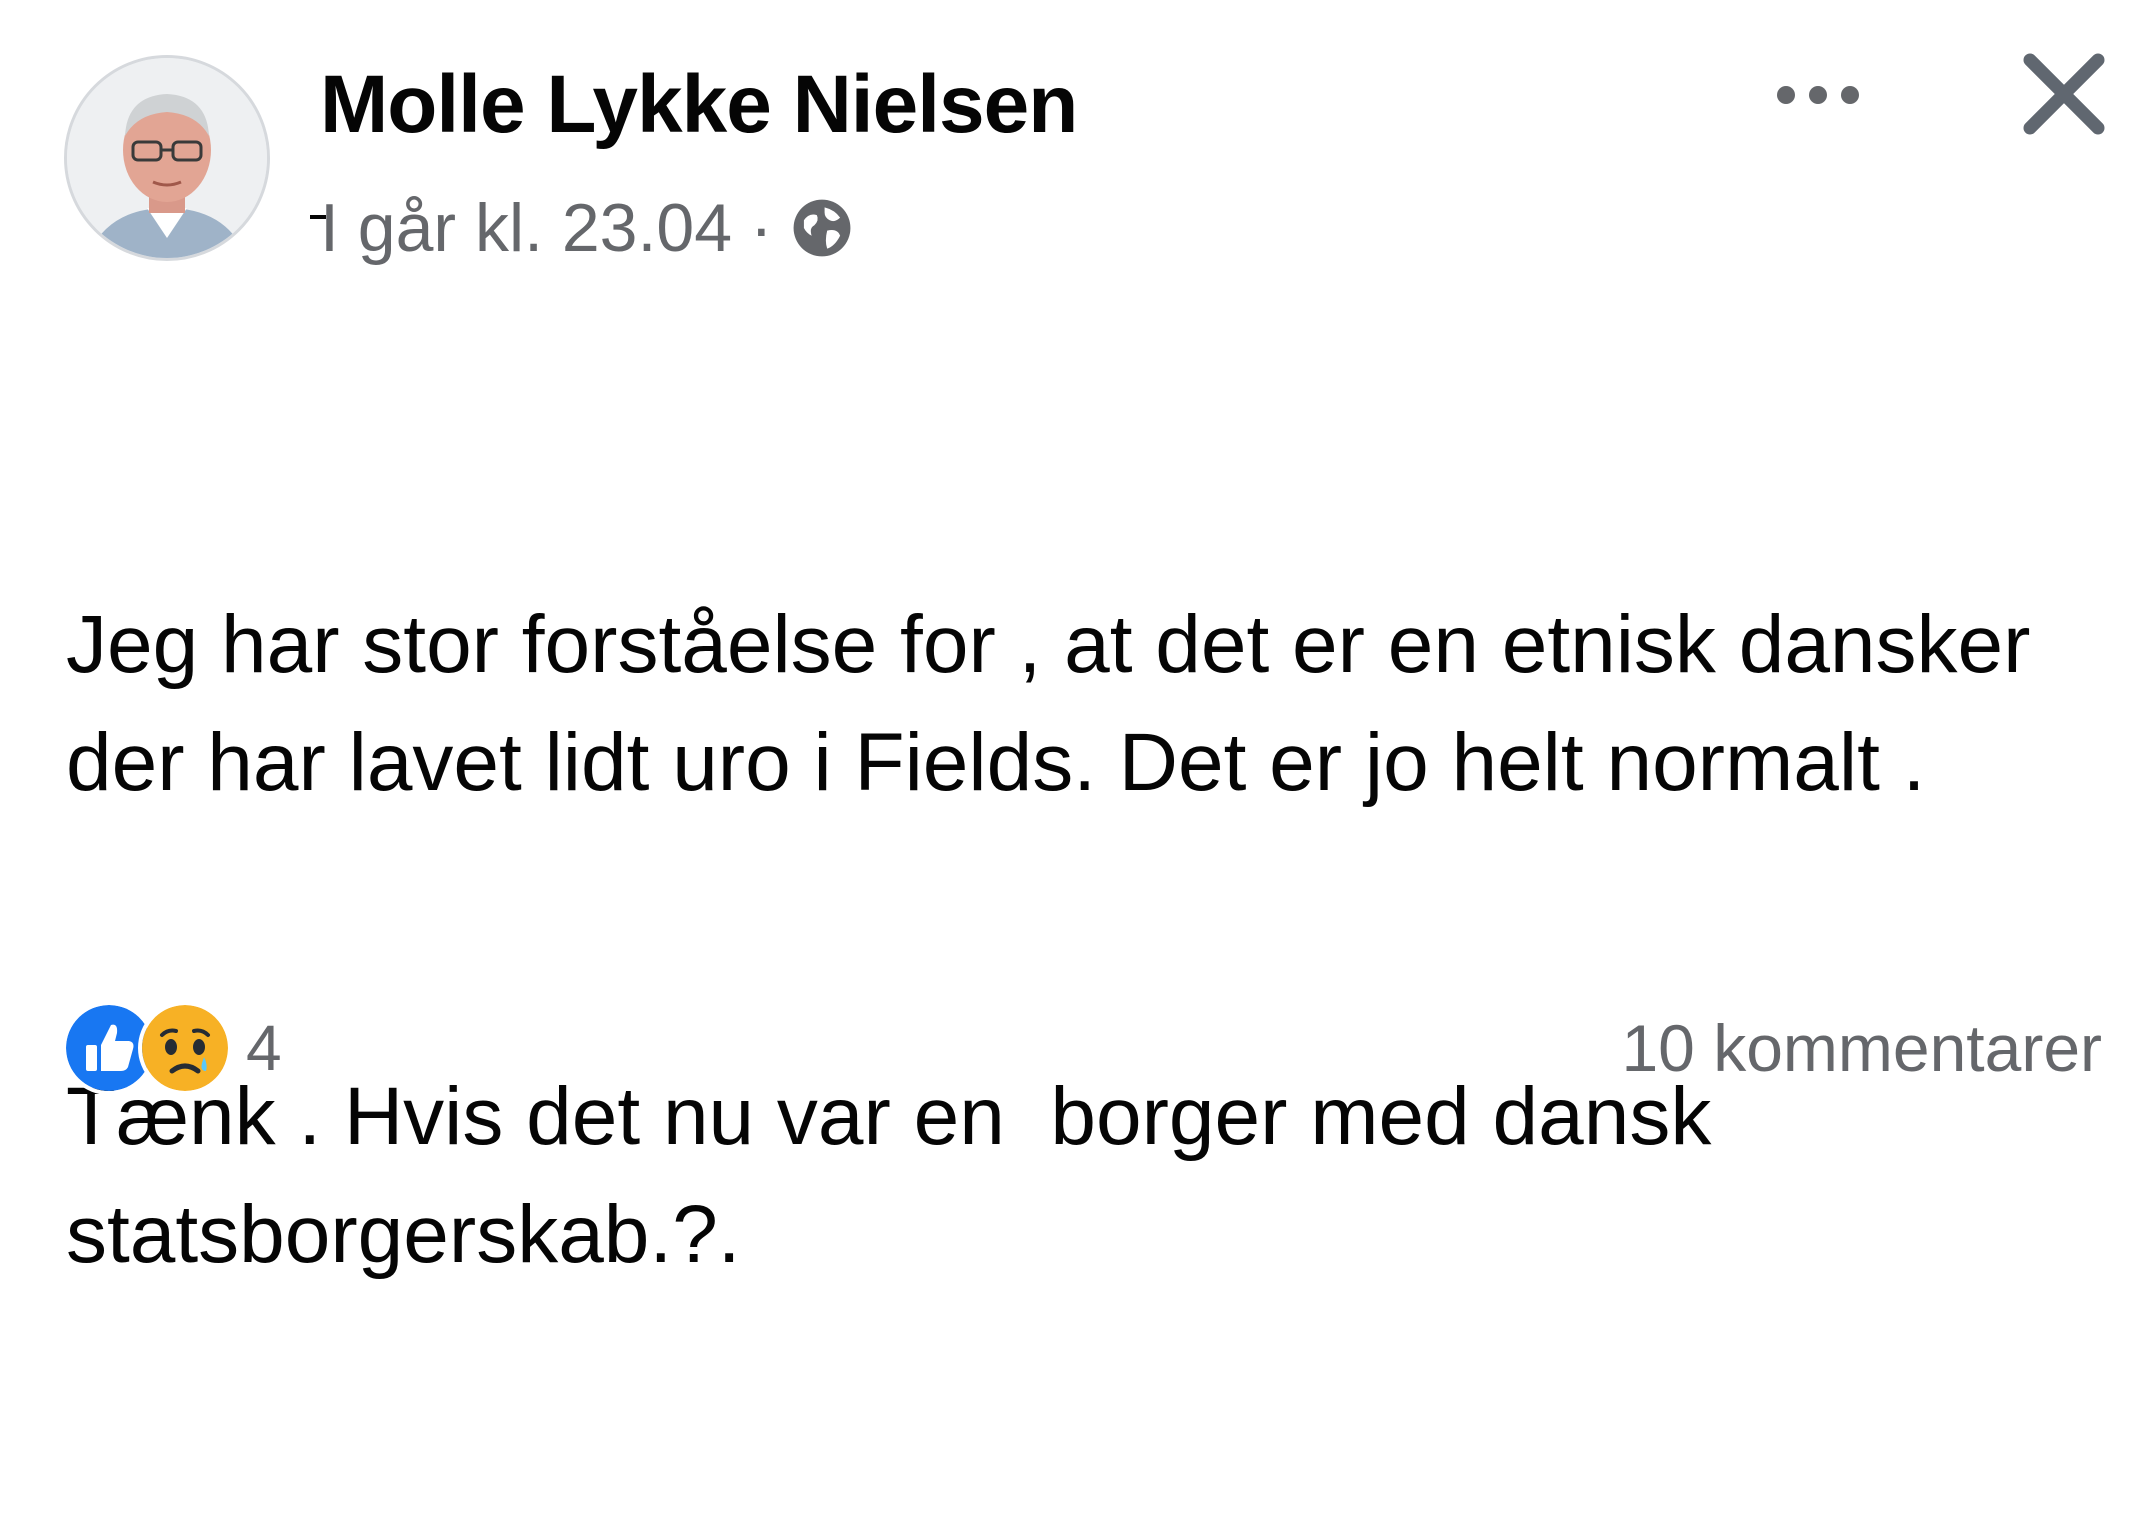  What do you see at coordinates (1818, 95) in the screenshot?
I see `more-horizontal-icon` at bounding box center [1818, 95].